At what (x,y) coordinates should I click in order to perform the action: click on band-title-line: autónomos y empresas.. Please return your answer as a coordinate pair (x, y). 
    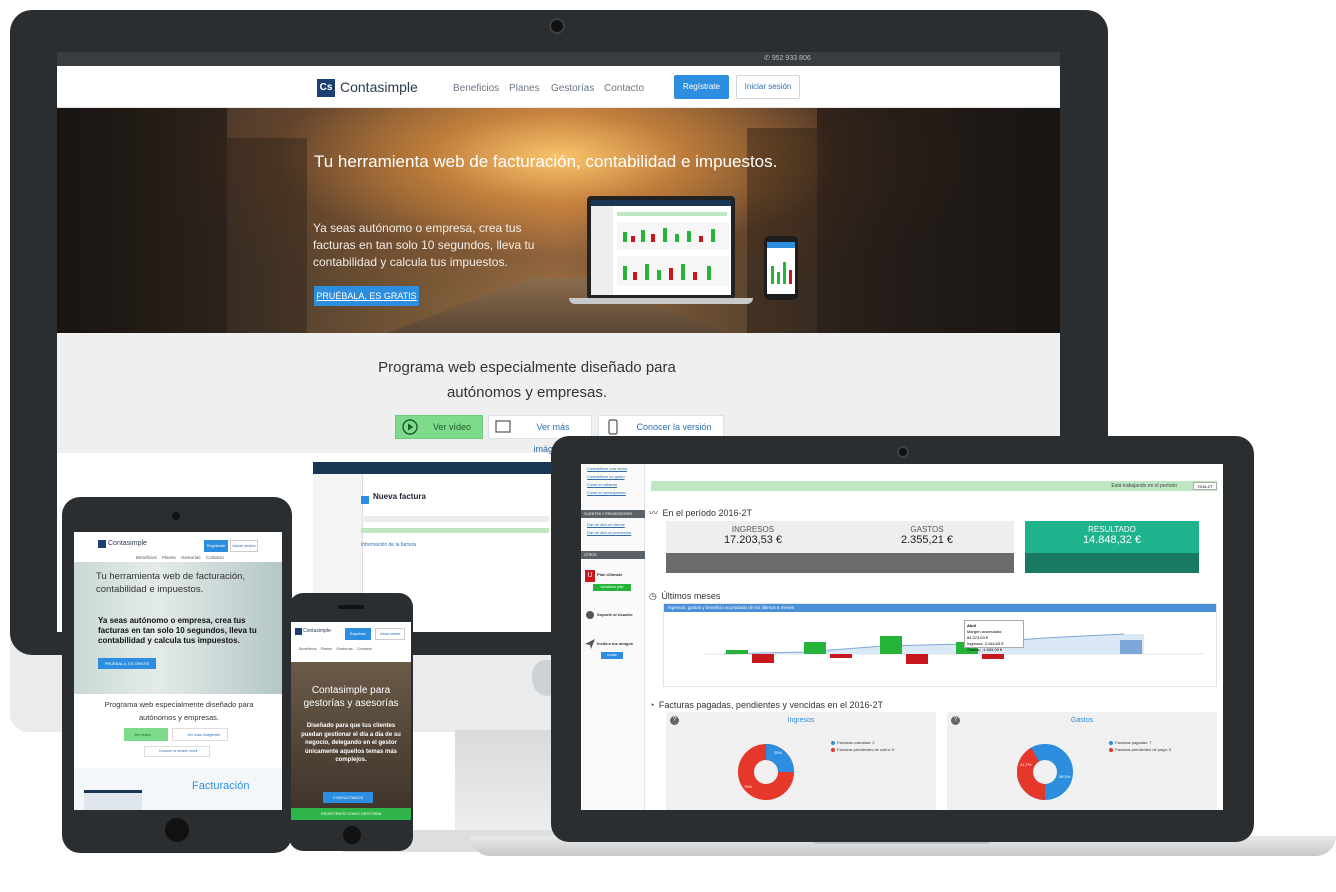
    Looking at the image, I should click on (527, 392).